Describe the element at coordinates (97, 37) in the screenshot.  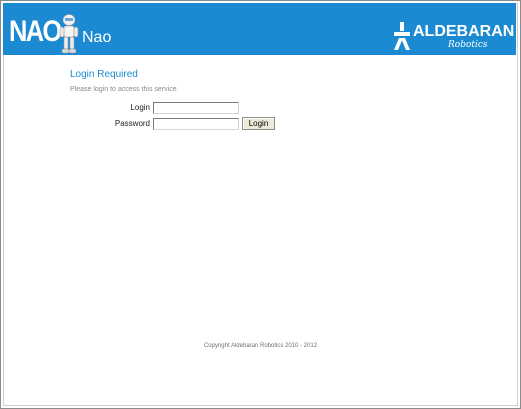
I see `app-title: Nao` at that location.